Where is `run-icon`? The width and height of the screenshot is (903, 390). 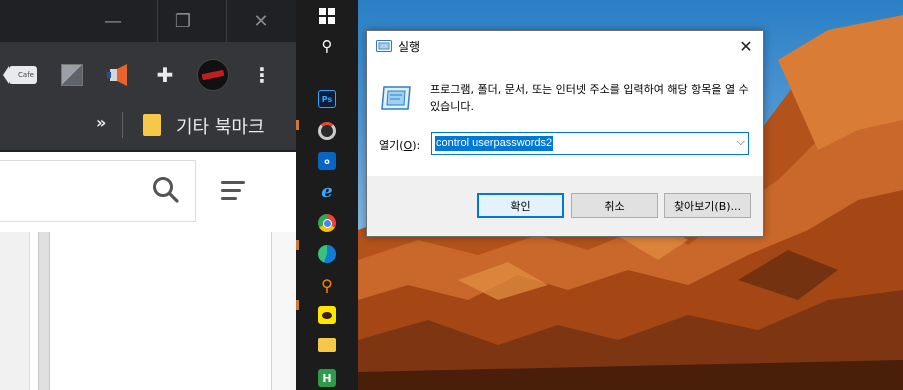 run-icon is located at coordinates (384, 46).